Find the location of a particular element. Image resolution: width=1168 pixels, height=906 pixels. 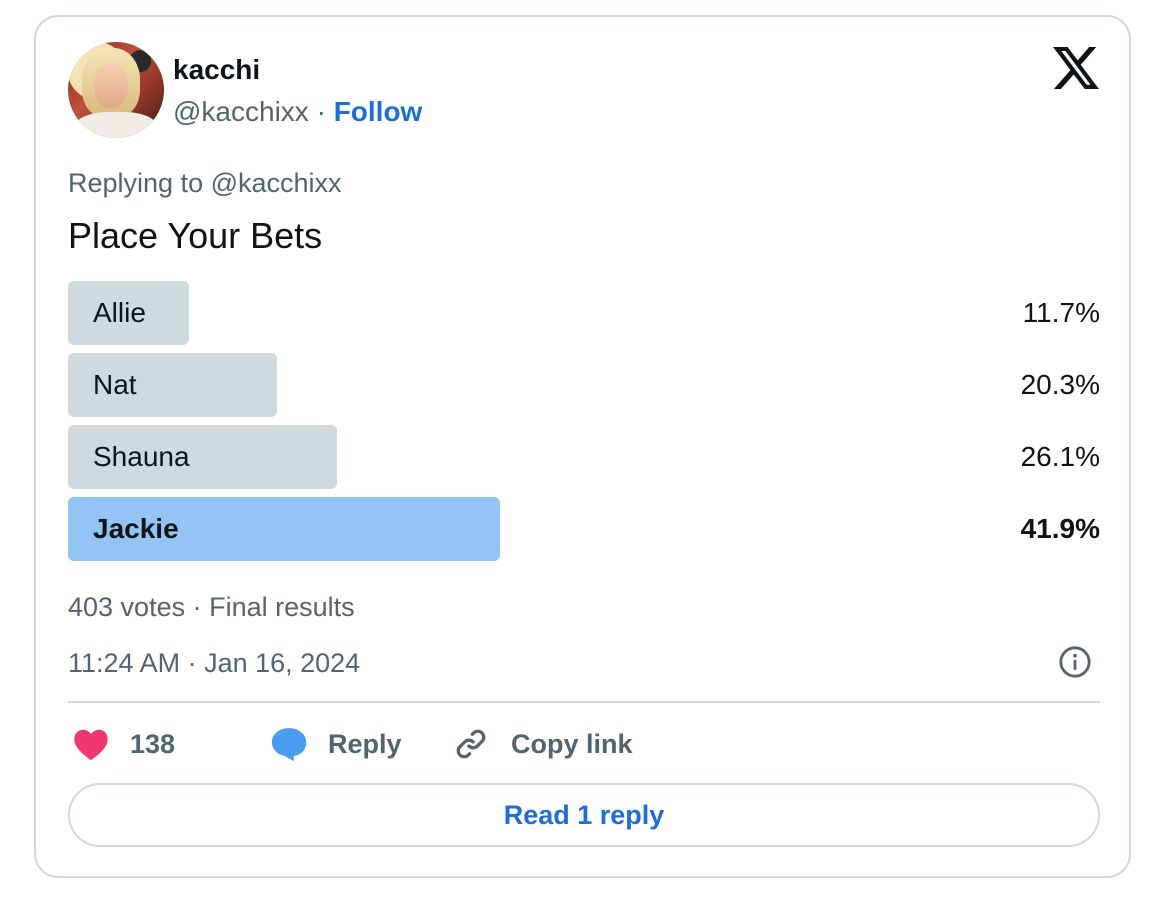

author-name: kacchi is located at coordinates (216, 70).